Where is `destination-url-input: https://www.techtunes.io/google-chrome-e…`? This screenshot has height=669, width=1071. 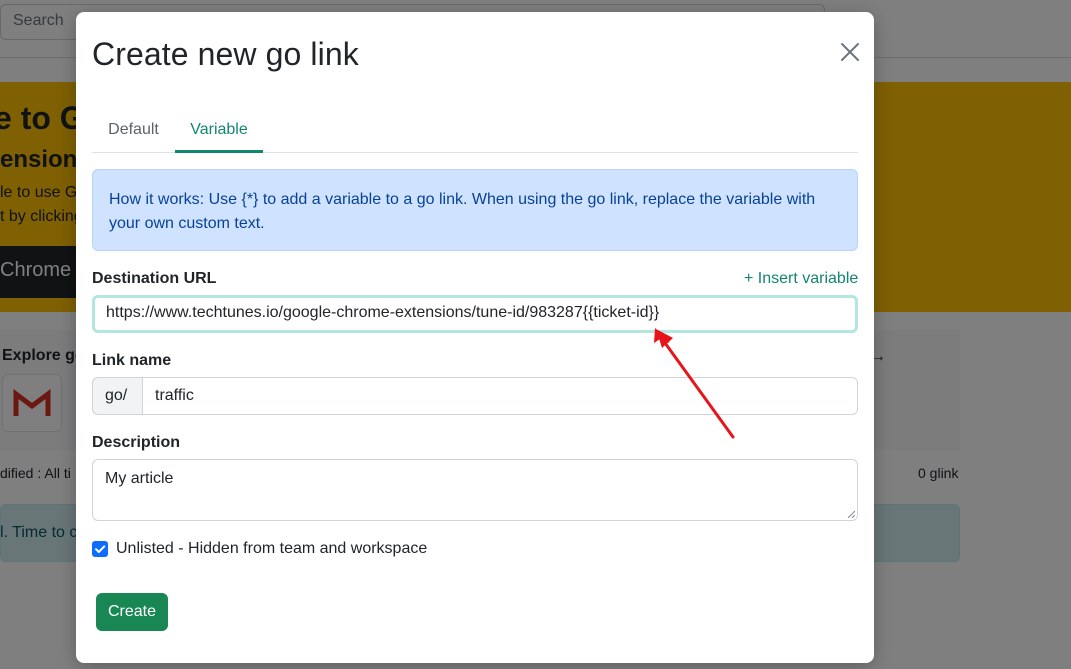 destination-url-input: https://www.techtunes.io/google-chrome-e… is located at coordinates (475, 314).